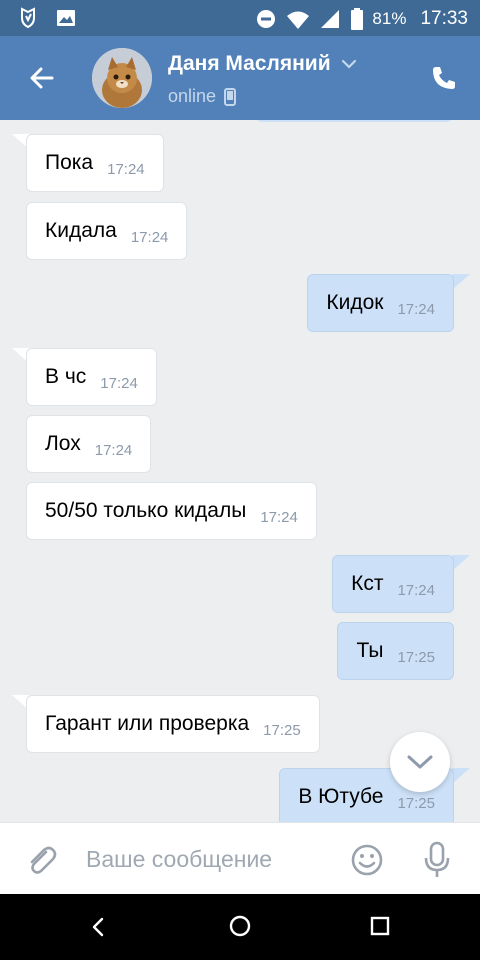  I want to click on message-outgoing: Кст 17:24, so click(393, 584).